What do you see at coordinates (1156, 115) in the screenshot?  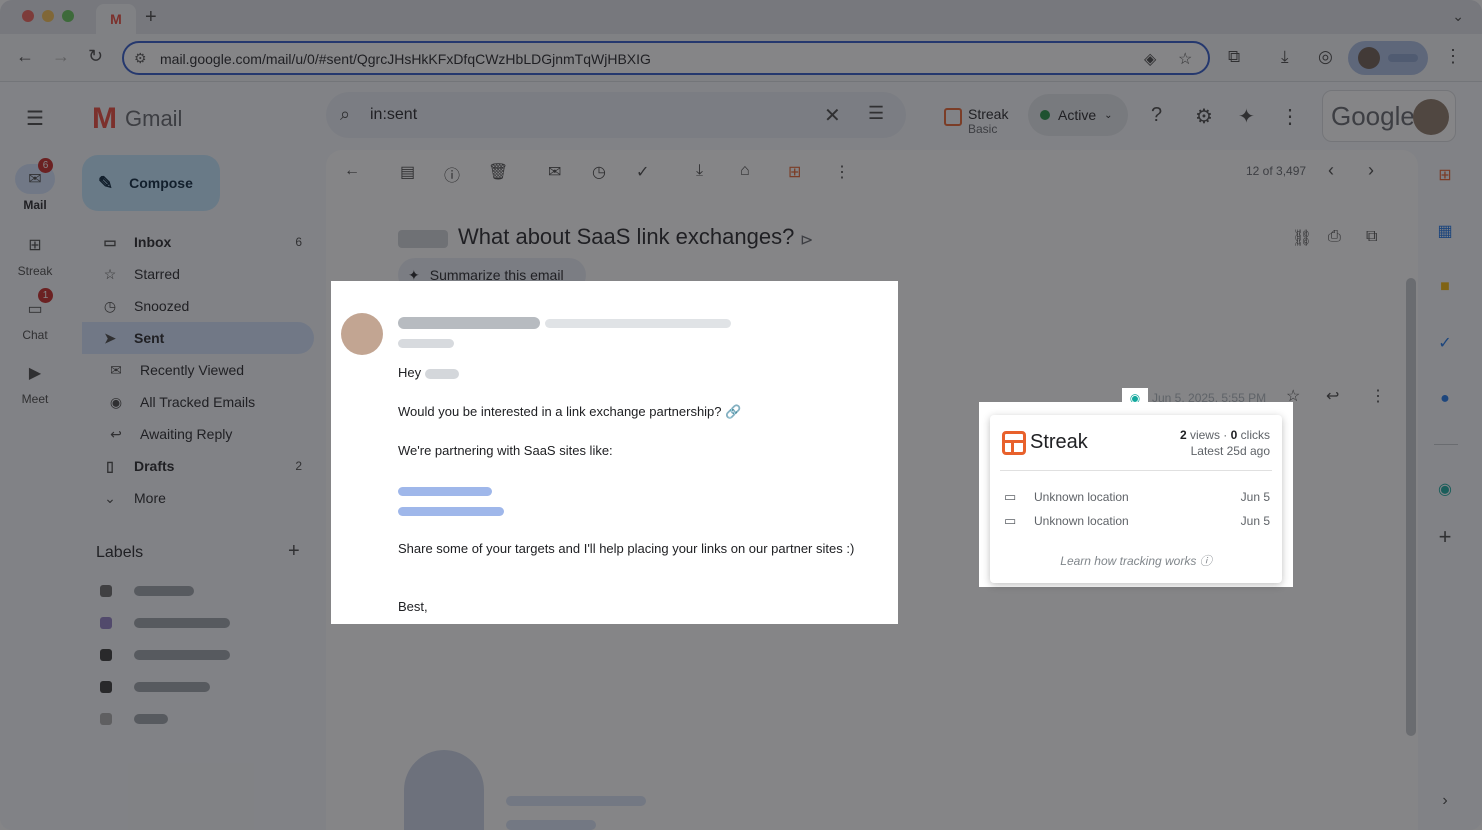 I see `help-icon: ?` at bounding box center [1156, 115].